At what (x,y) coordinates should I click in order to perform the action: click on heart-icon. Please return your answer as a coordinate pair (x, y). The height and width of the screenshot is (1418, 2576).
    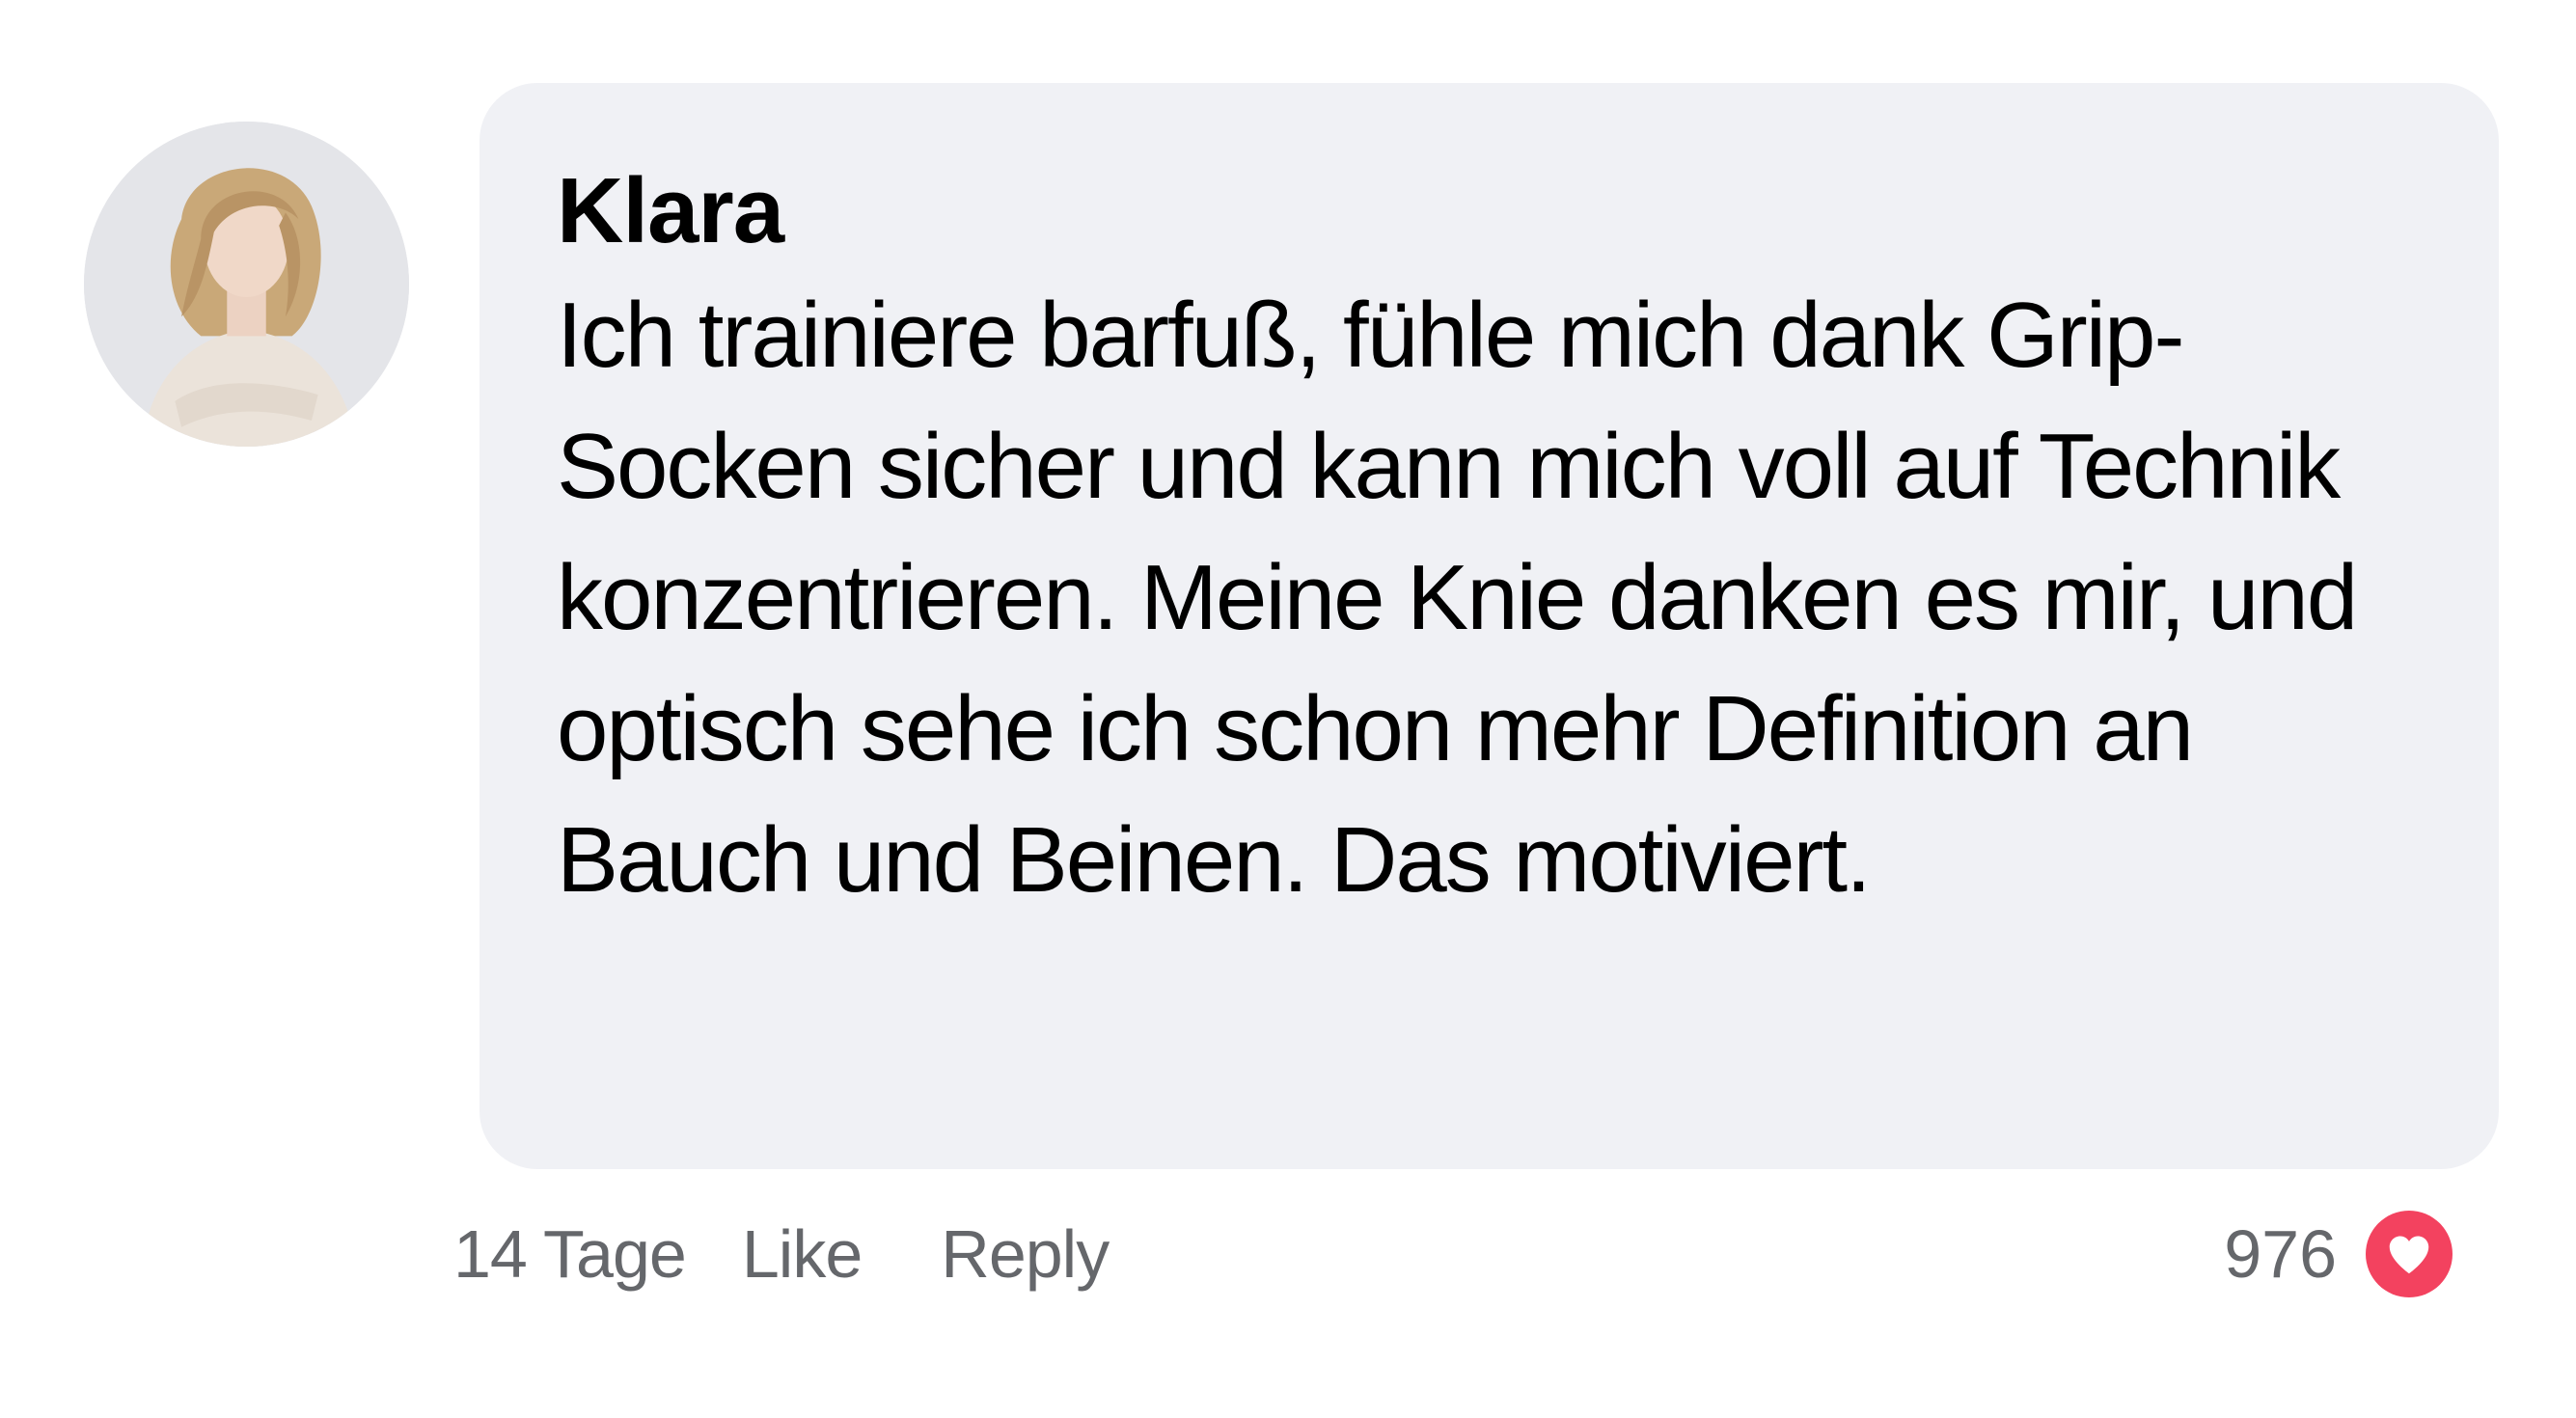
    Looking at the image, I should click on (2409, 1254).